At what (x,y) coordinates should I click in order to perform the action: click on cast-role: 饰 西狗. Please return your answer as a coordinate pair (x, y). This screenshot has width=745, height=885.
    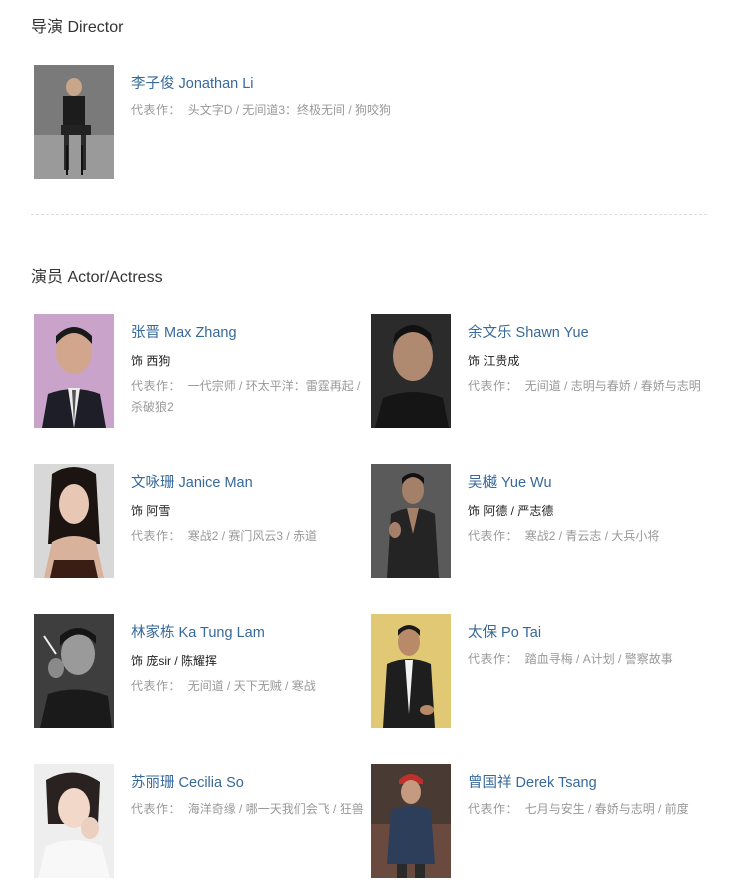
    Looking at the image, I should click on (151, 361).